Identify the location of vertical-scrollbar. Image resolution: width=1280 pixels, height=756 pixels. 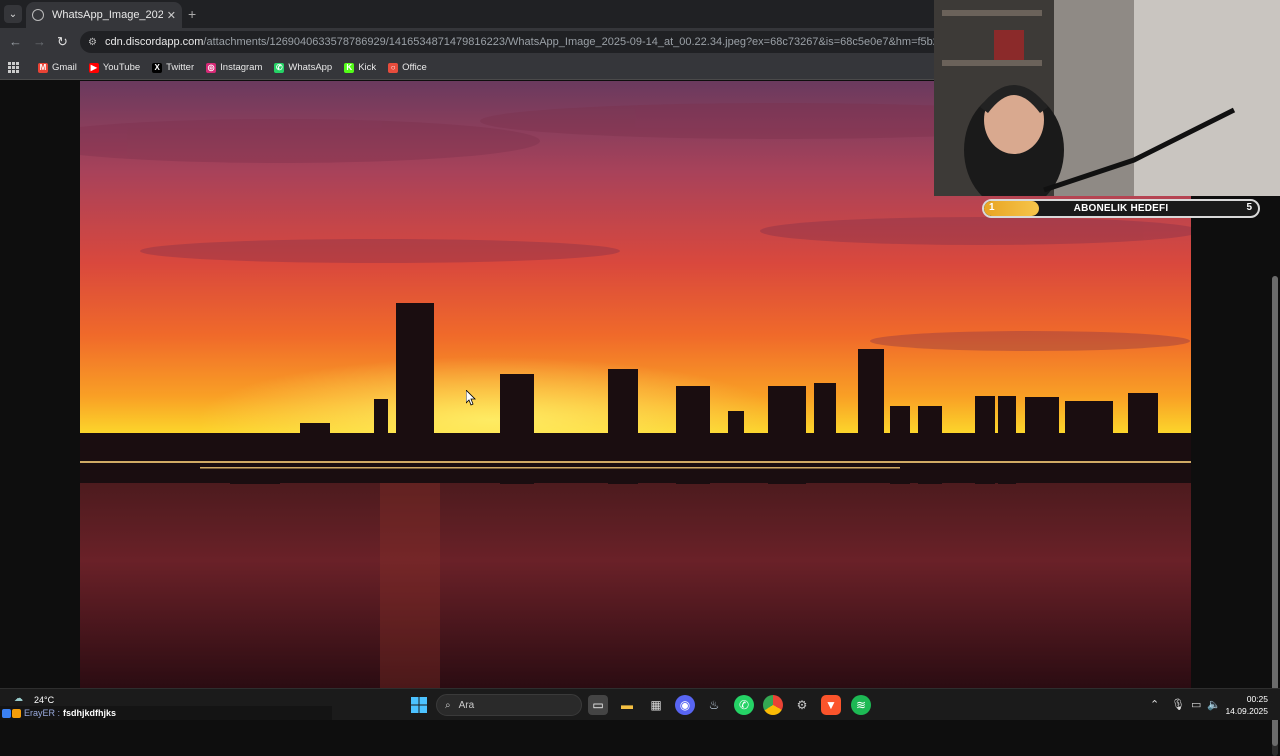
(1275, 516).